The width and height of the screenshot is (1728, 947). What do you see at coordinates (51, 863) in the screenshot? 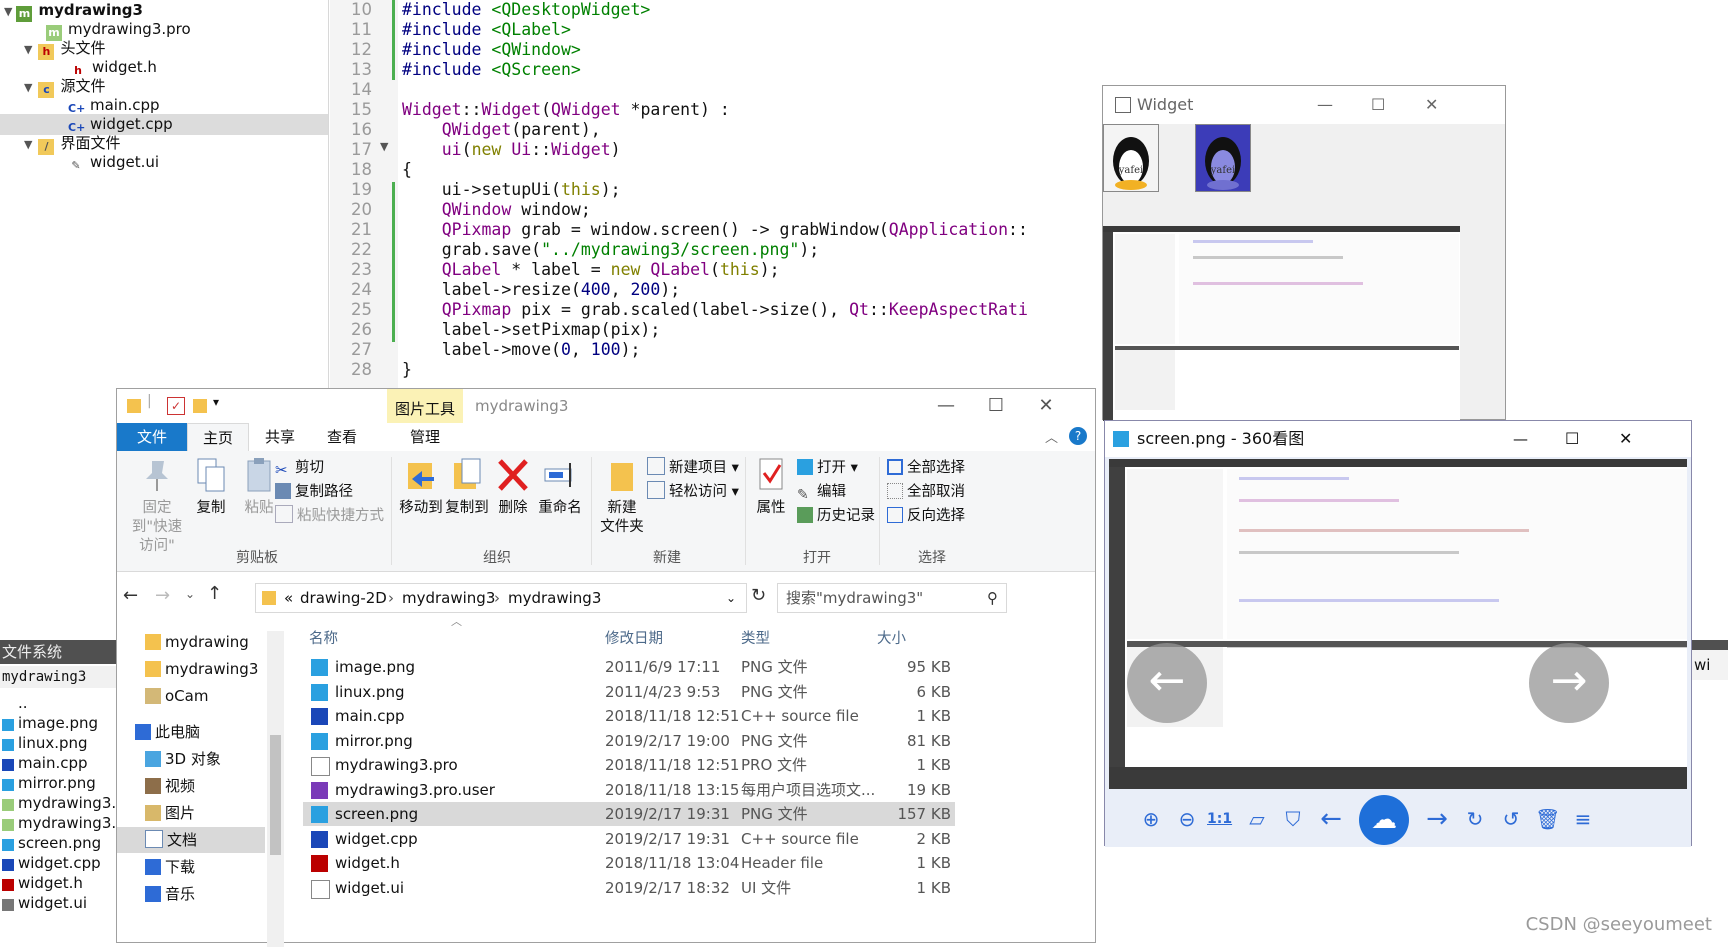
I see `filesystem-item: widget.cpp` at bounding box center [51, 863].